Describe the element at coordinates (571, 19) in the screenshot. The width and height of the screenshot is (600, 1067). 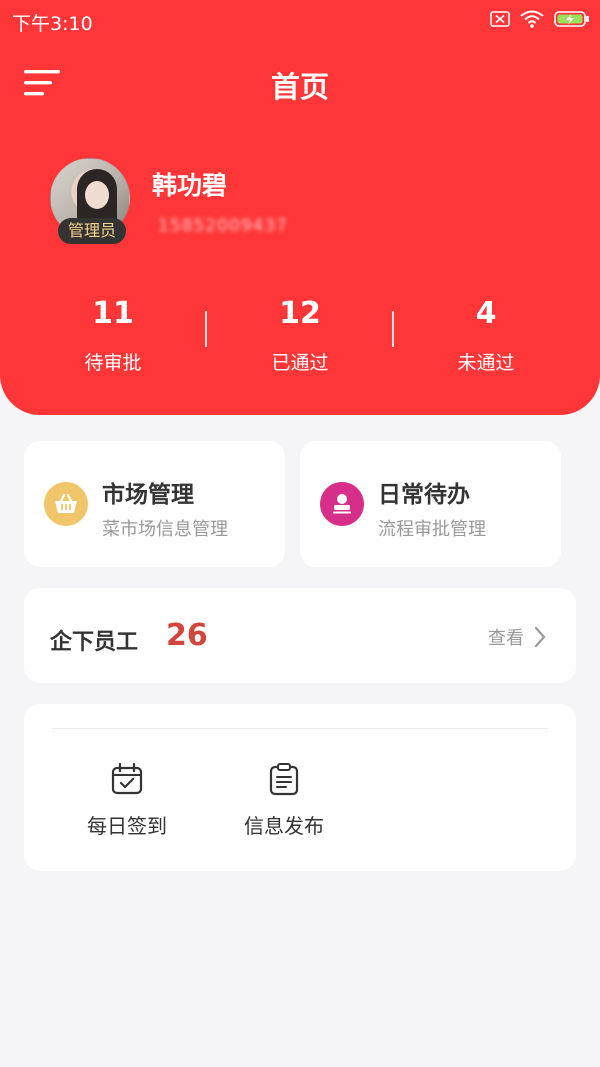
I see `battery-charging-icon` at that location.